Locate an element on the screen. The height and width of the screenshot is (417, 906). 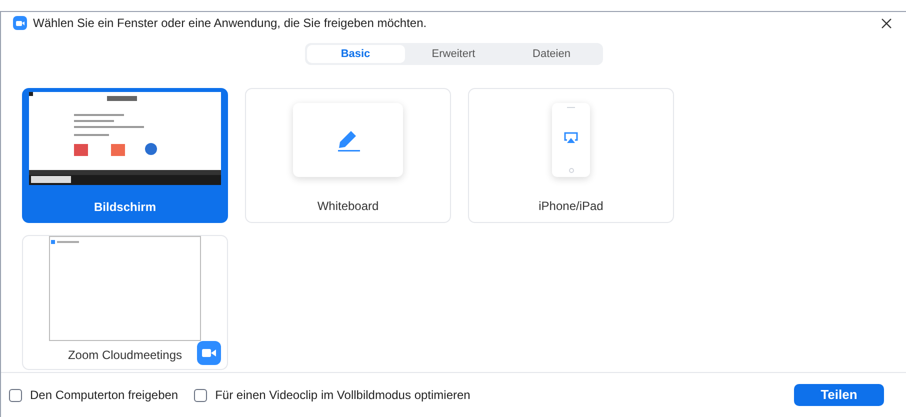
share-button: Teilen is located at coordinates (839, 395).